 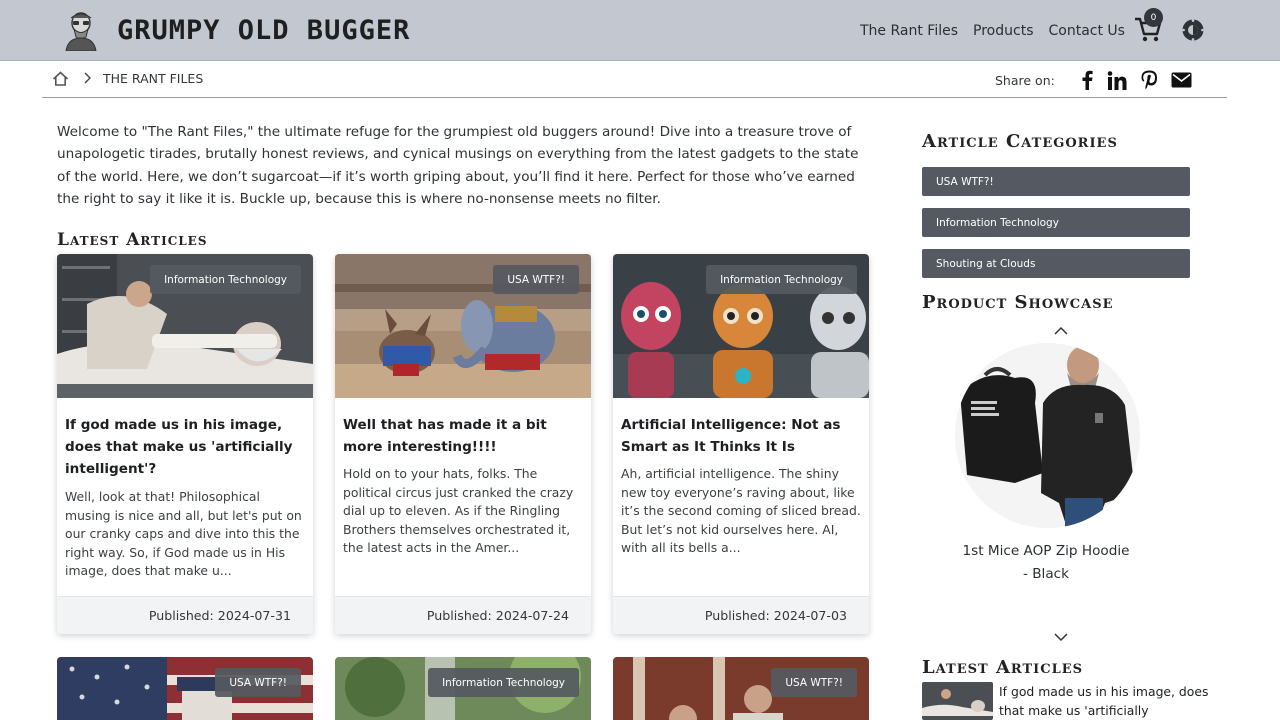 I want to click on breadcrumb: THE RANT FILES, so click(x=127, y=78).